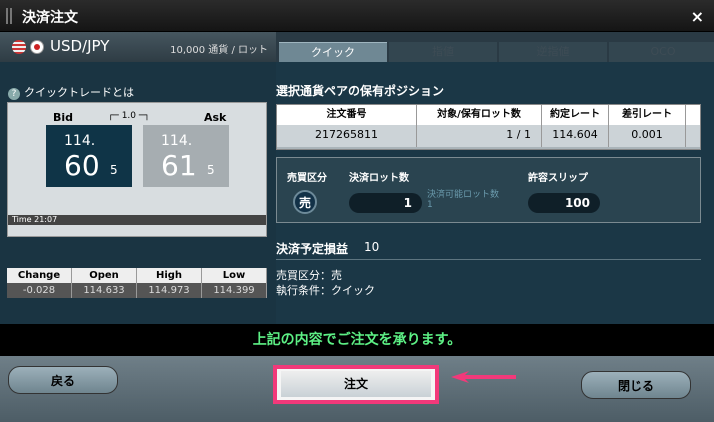  Describe the element at coordinates (177, 141) in the screenshot. I see `ask-price-prefix: 114.` at that location.